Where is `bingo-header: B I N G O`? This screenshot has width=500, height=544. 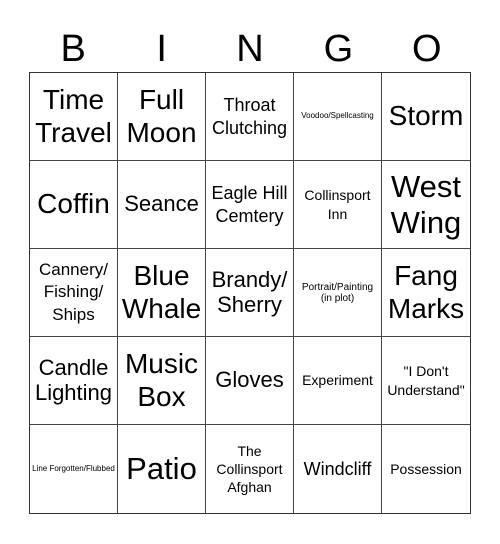 bingo-header: B I N G O is located at coordinates (250, 49).